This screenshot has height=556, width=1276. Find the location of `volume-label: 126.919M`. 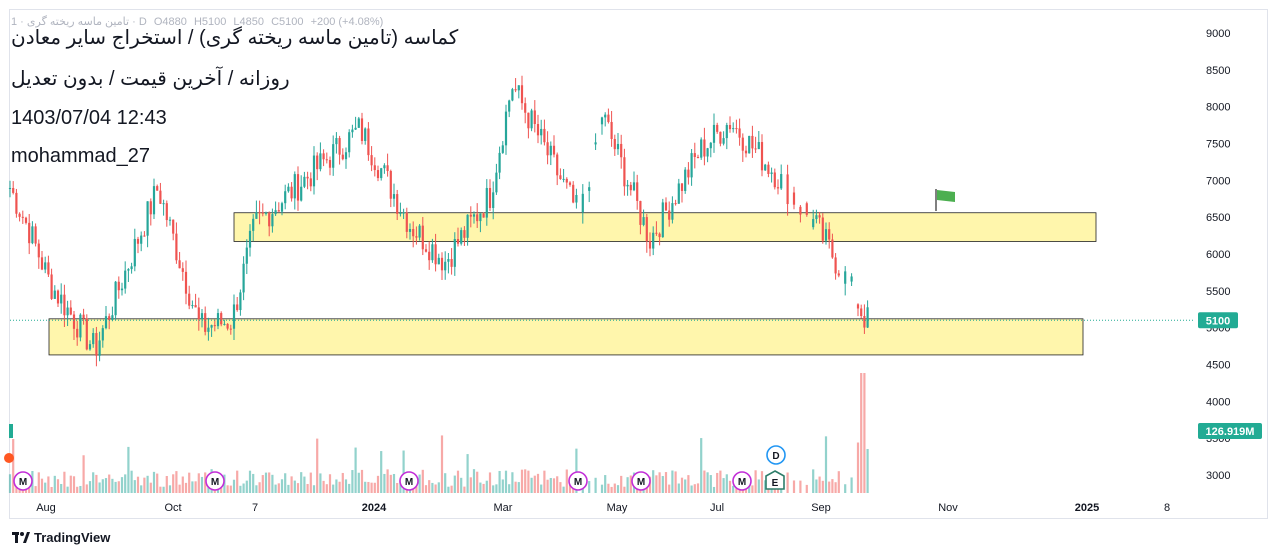

volume-label: 126.919M is located at coordinates (1230, 432).